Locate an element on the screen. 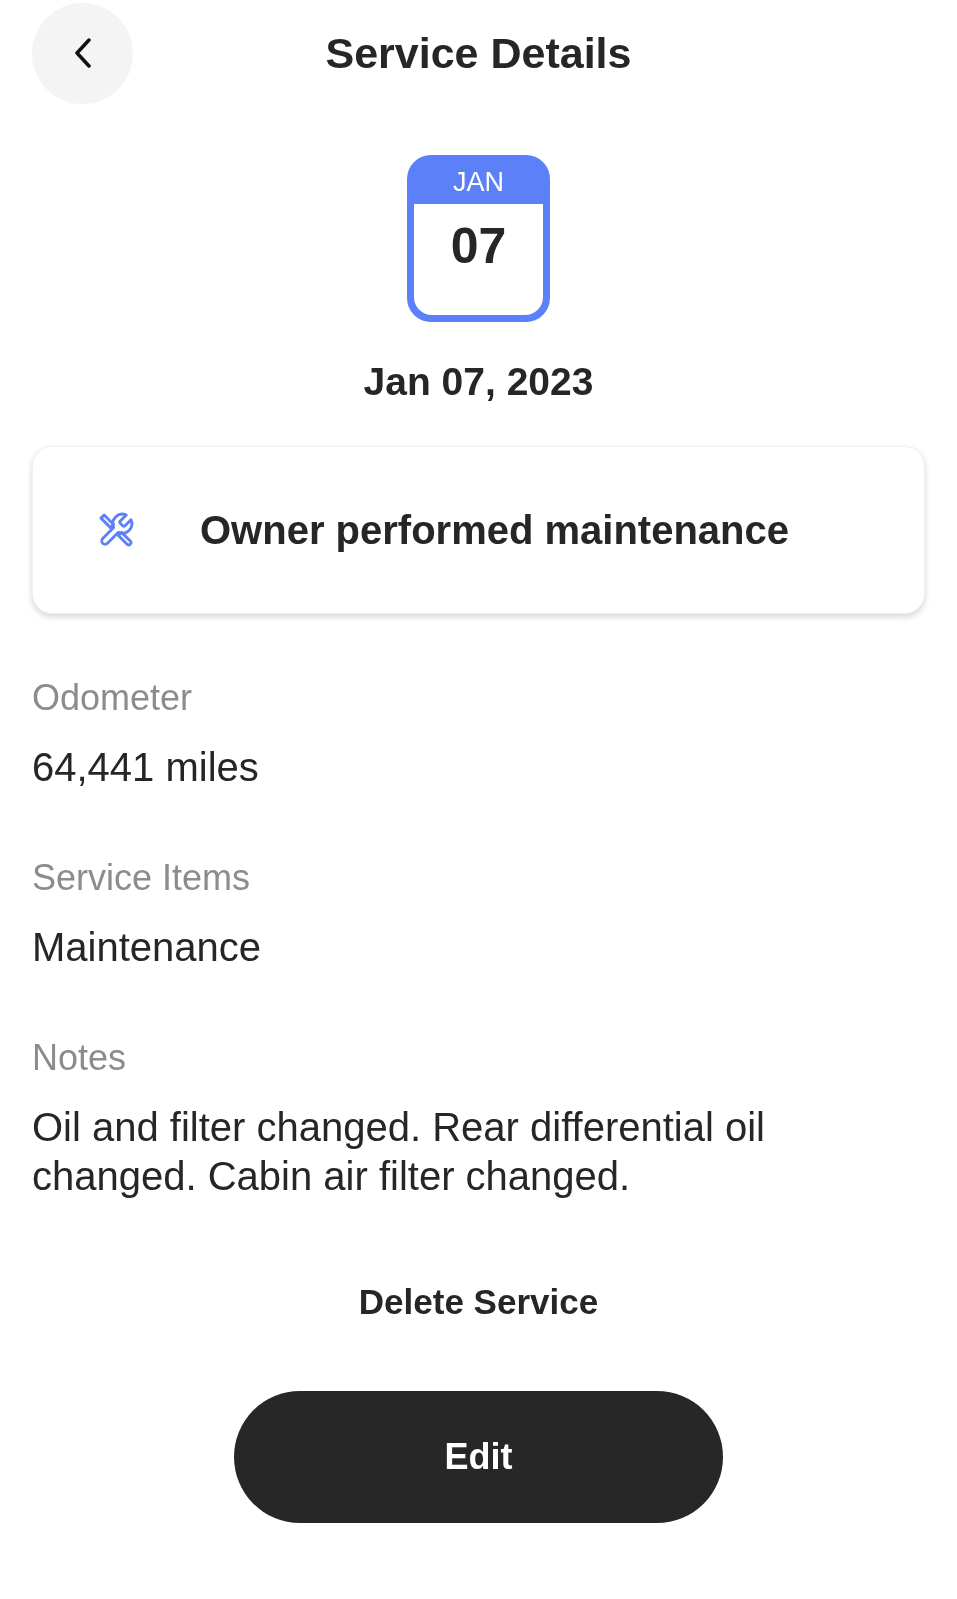 This screenshot has width=957, height=1599. edit-button: Edit is located at coordinates (478, 1457).